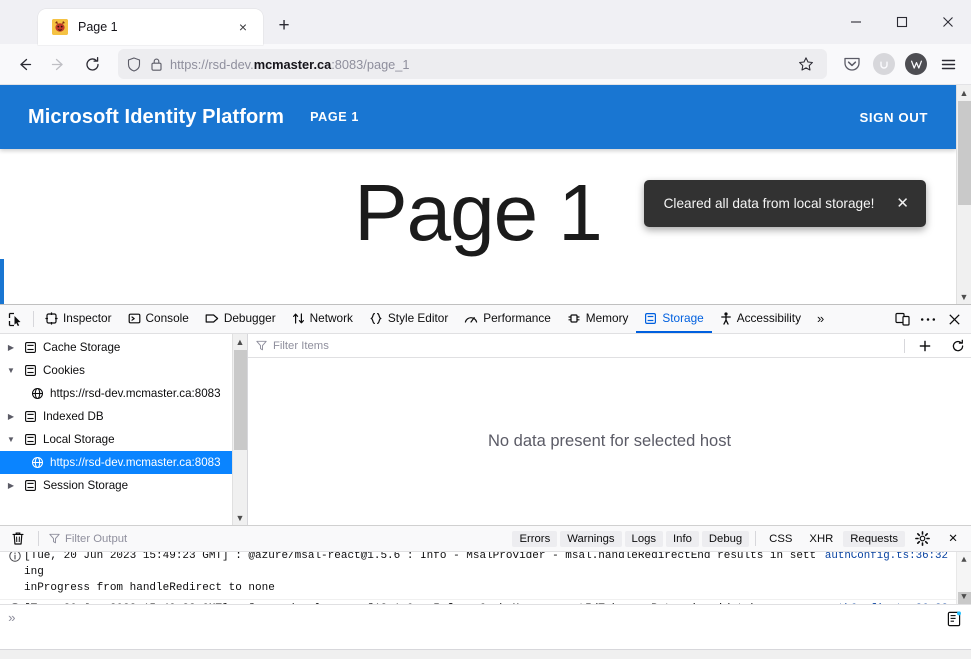 The width and height of the screenshot is (971, 659). What do you see at coordinates (116, 416) in the screenshot?
I see `tree-item-indexed-db: ▶ Indexed DB` at bounding box center [116, 416].